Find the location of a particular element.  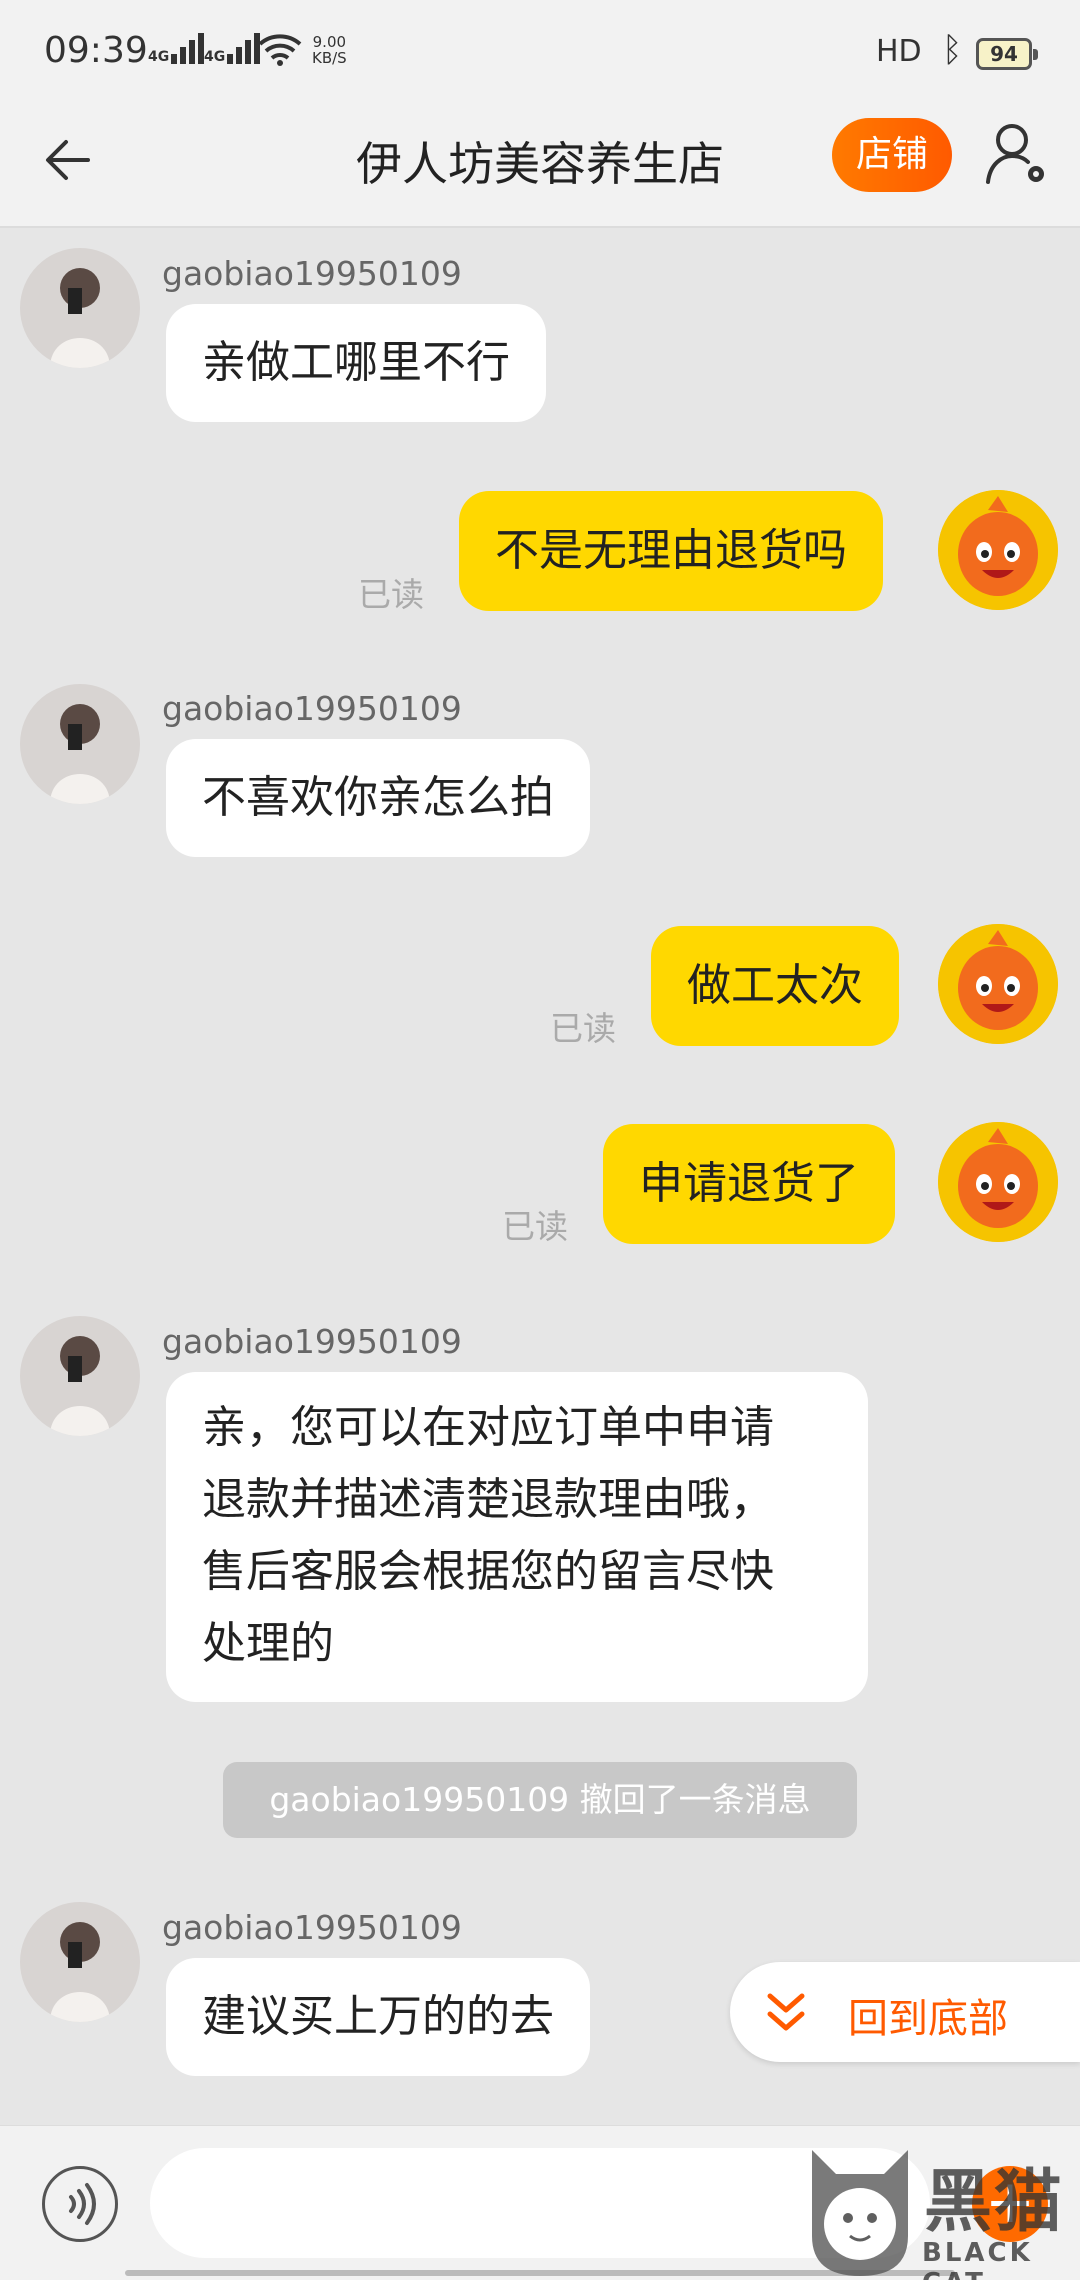

network-speed: 9.00 KB/S is located at coordinates (329, 50).